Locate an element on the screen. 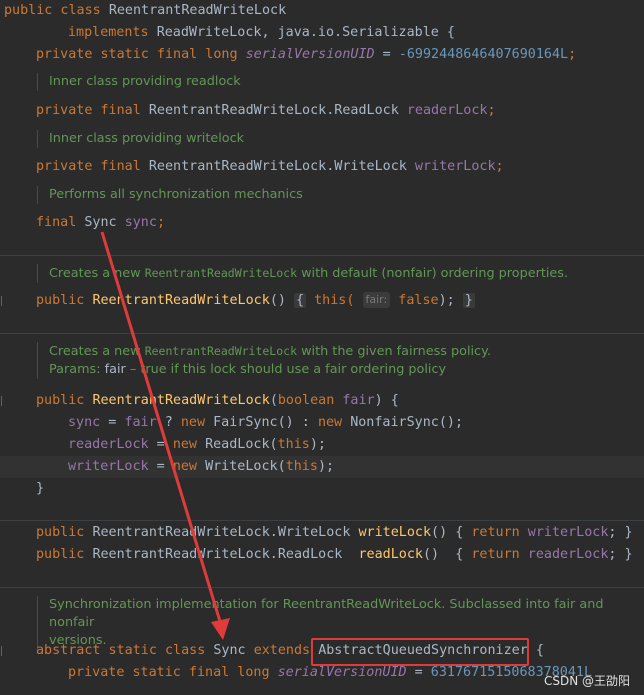 This screenshot has height=695, width=644. watermark: CSDN @王劭阳 is located at coordinates (586, 681).